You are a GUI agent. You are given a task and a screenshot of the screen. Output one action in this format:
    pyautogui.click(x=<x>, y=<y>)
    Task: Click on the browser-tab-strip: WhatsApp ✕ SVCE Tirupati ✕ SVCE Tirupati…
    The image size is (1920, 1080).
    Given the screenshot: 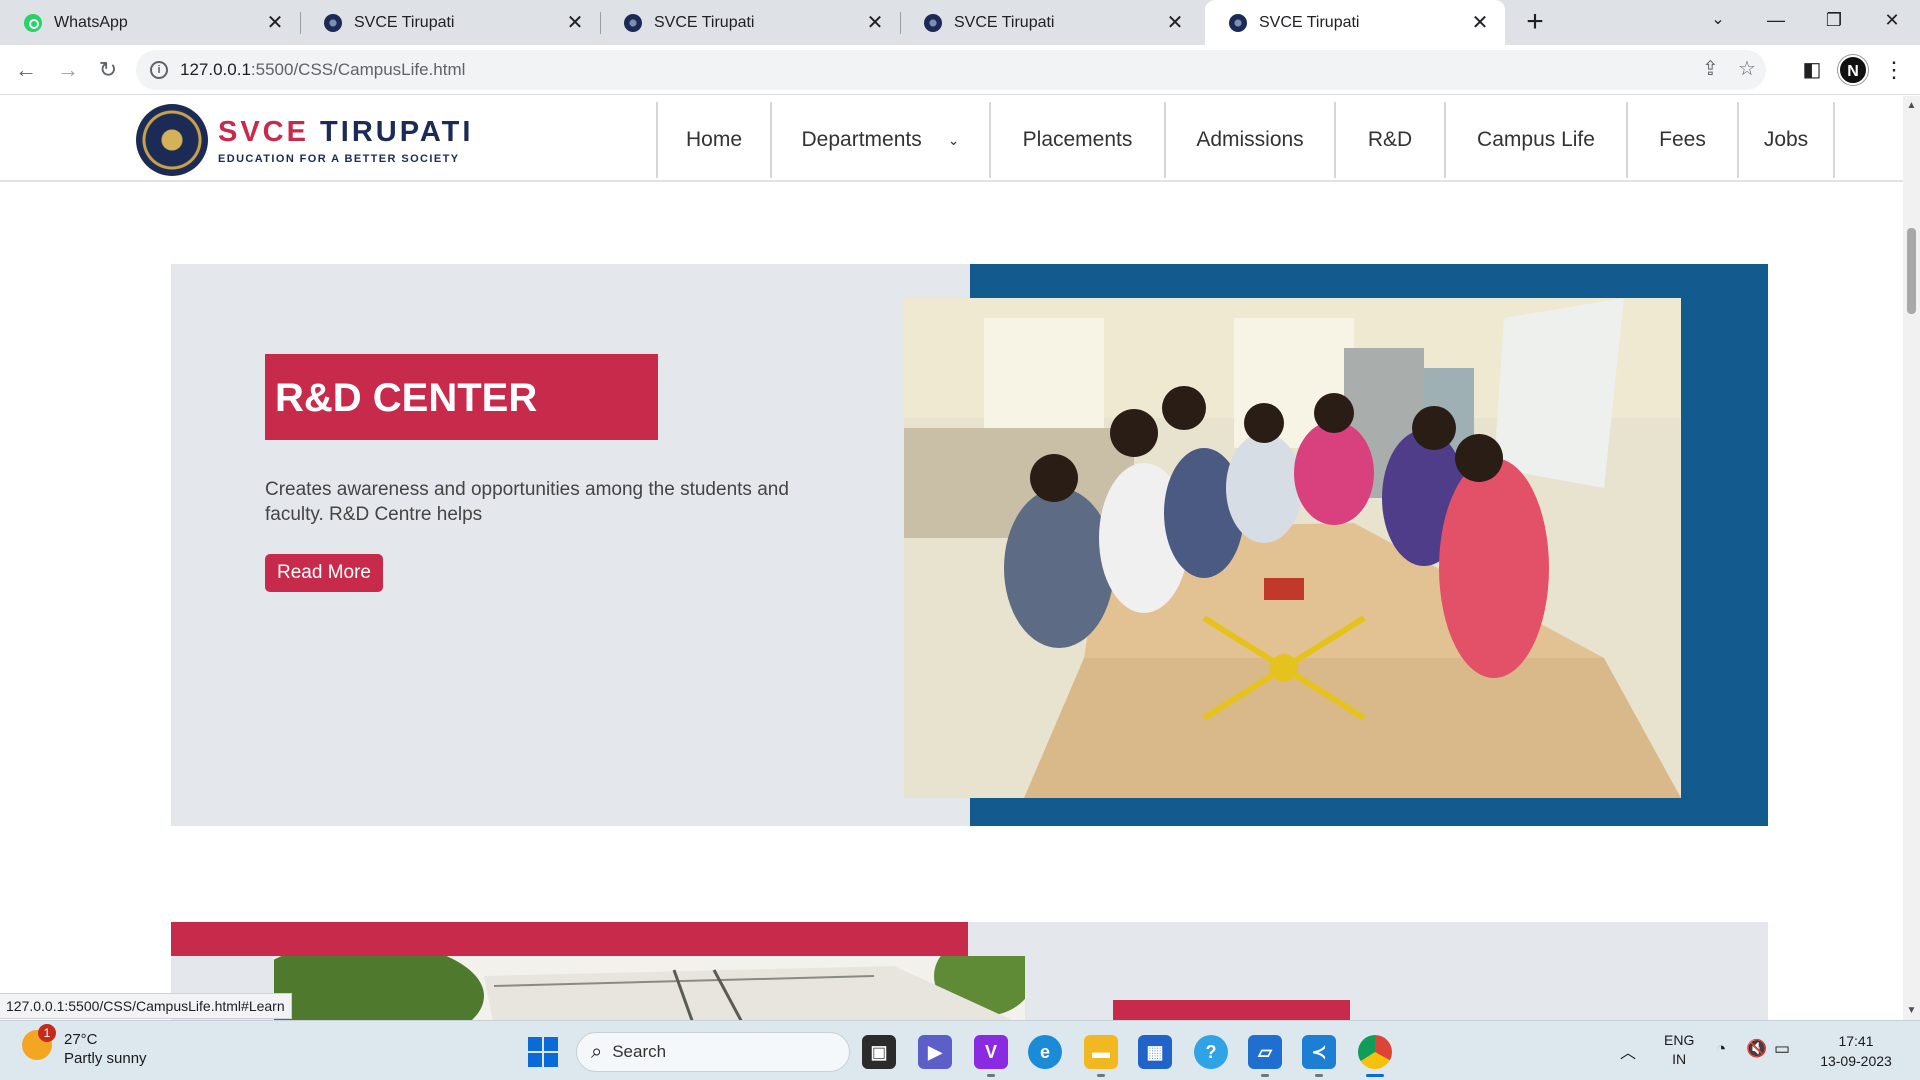 What is the action you would take?
    pyautogui.click(x=960, y=22)
    